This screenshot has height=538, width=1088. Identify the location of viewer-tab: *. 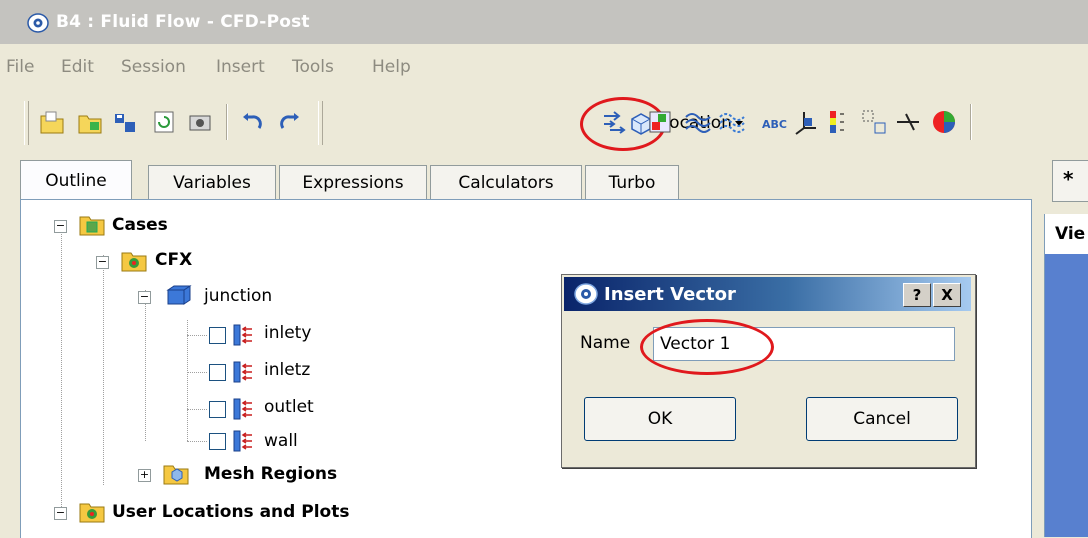
(1070, 181).